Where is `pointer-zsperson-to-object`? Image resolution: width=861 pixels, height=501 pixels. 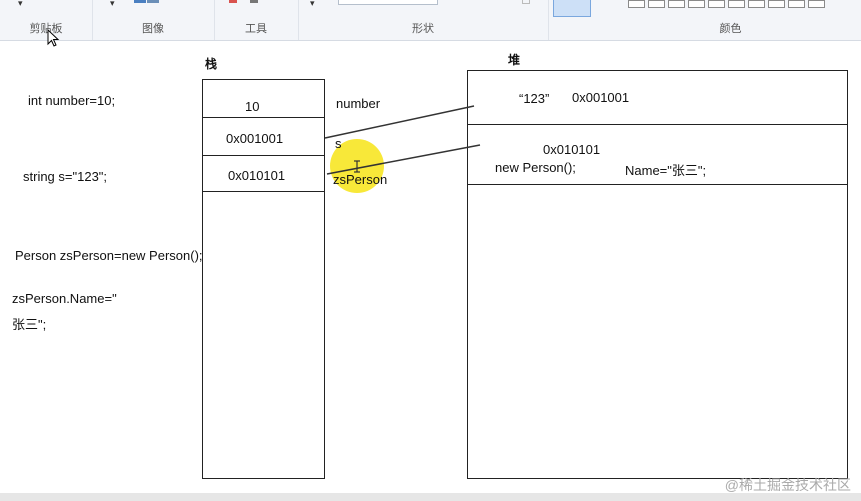
pointer-zsperson-to-object is located at coordinates (403, 159).